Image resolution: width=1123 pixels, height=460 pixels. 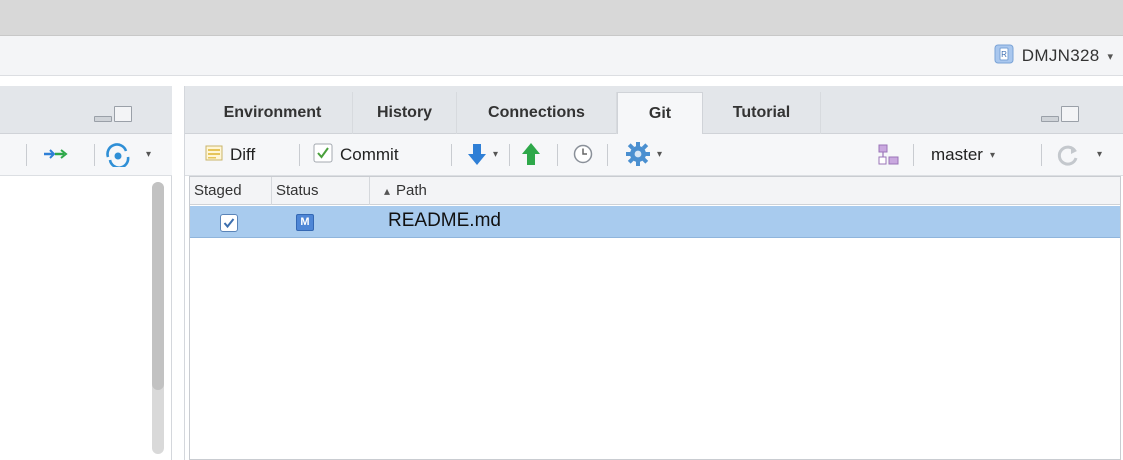 What do you see at coordinates (86, 110) in the screenshot?
I see `left-tabstrip` at bounding box center [86, 110].